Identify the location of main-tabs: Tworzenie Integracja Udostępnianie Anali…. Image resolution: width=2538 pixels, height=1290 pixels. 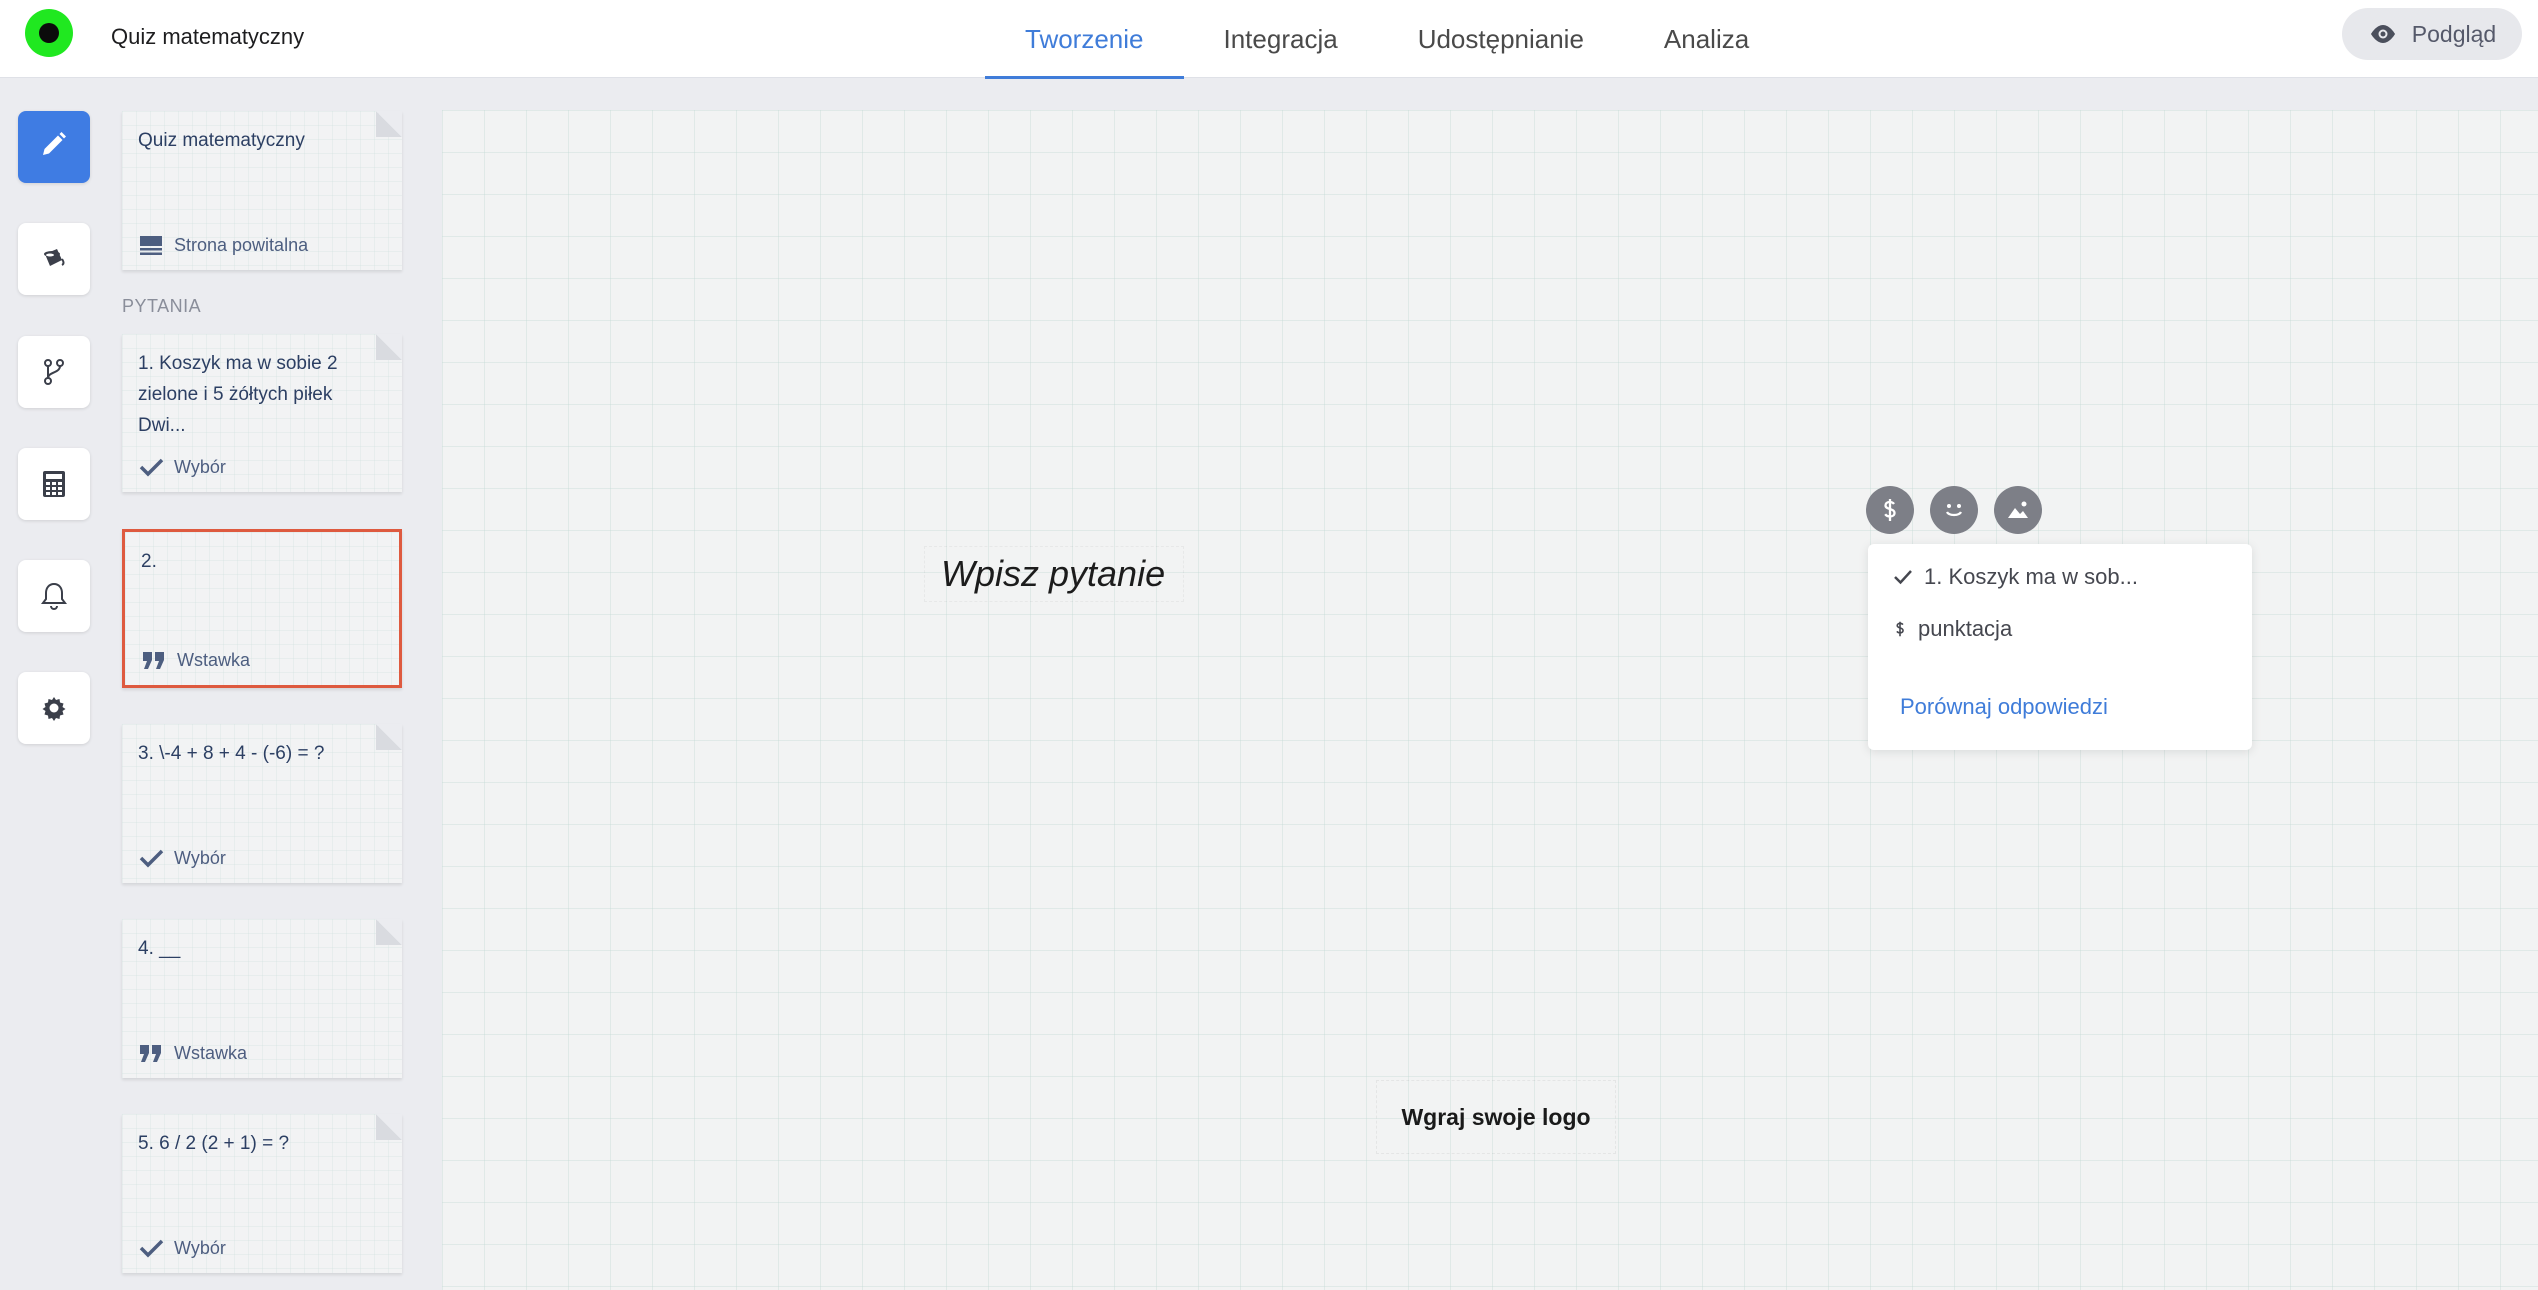
(1387, 39).